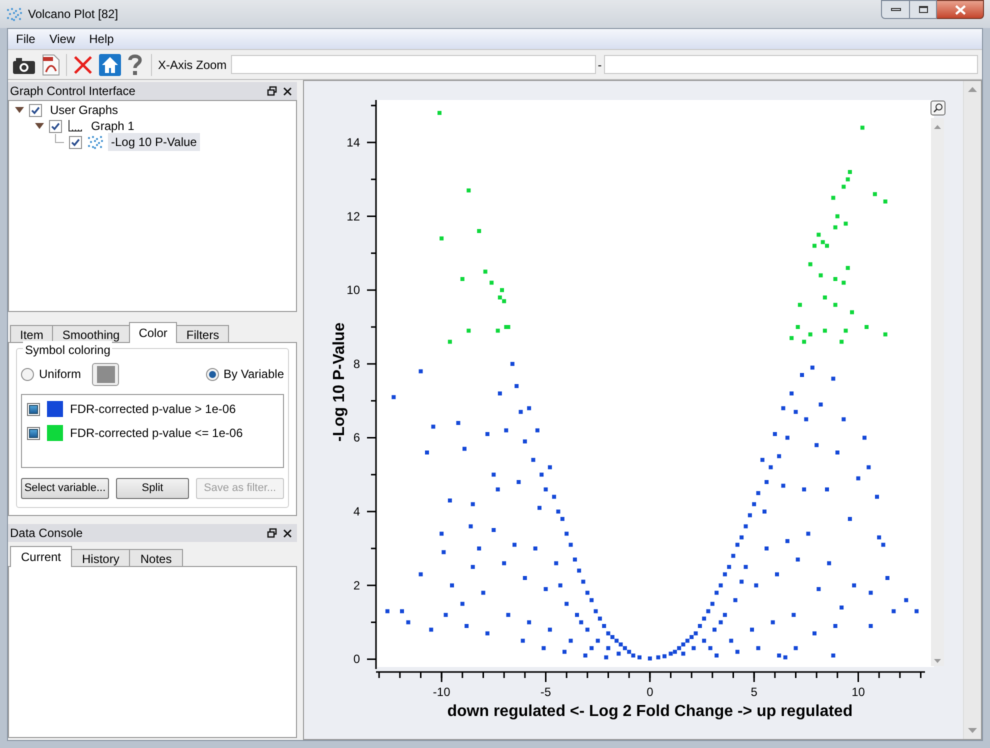  Describe the element at coordinates (353, 290) in the screenshot. I see `y-tick-label: 10` at that location.